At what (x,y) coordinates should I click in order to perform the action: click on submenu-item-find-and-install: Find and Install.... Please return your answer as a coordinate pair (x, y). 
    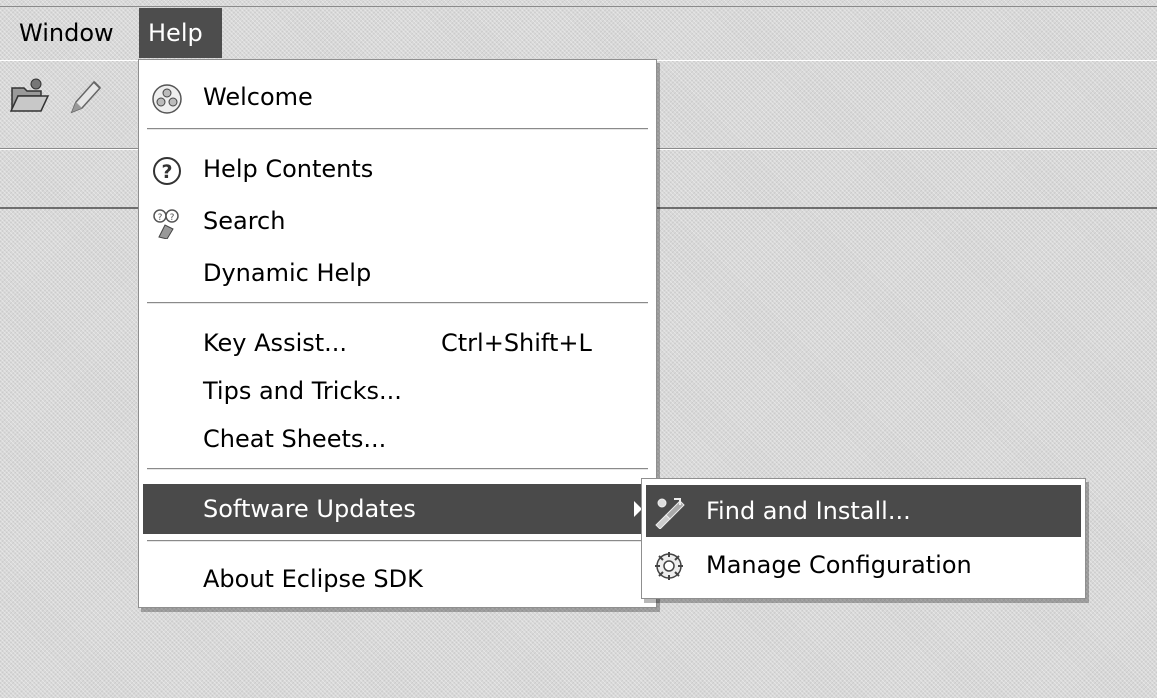
    Looking at the image, I should click on (863, 511).